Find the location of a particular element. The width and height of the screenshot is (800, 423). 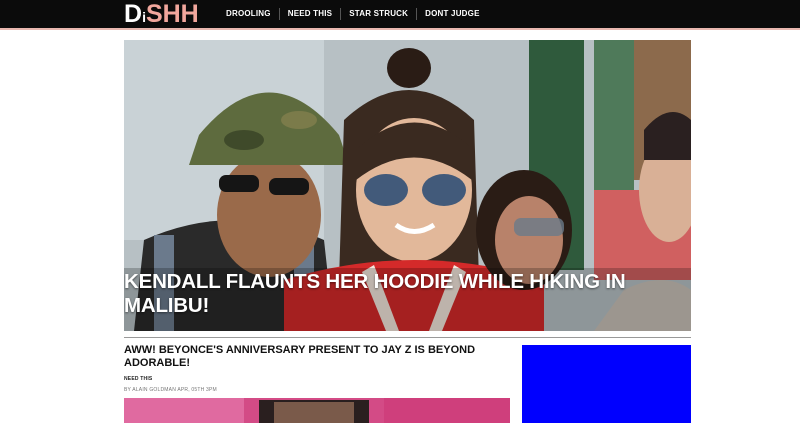

article-byline: BY ALAIN GOLDMAN APR, 05TH 3PM is located at coordinates (170, 390).